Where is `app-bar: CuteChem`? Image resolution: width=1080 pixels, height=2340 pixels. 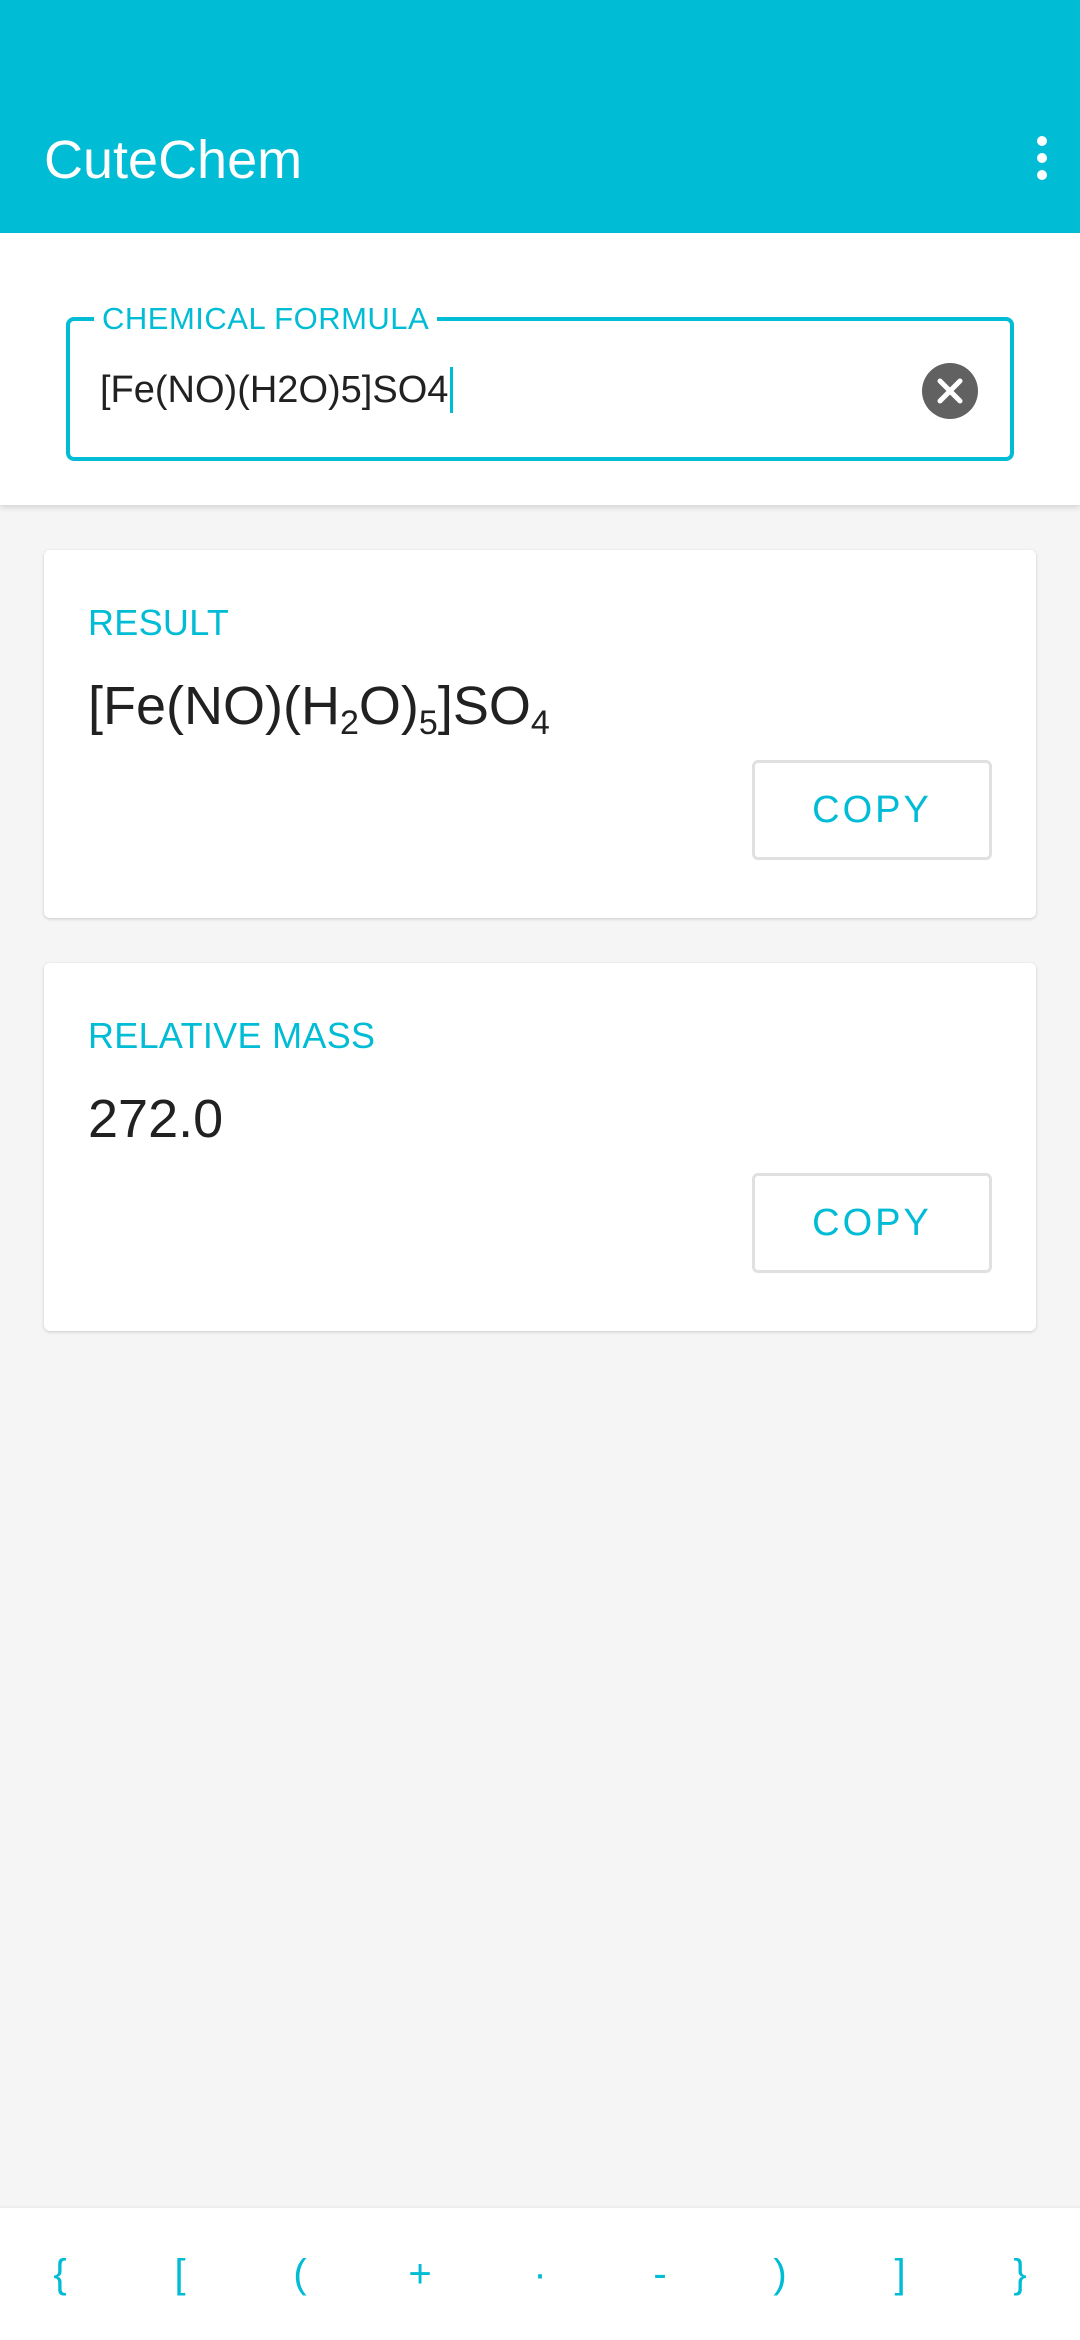
app-bar: CuteChem is located at coordinates (540, 116).